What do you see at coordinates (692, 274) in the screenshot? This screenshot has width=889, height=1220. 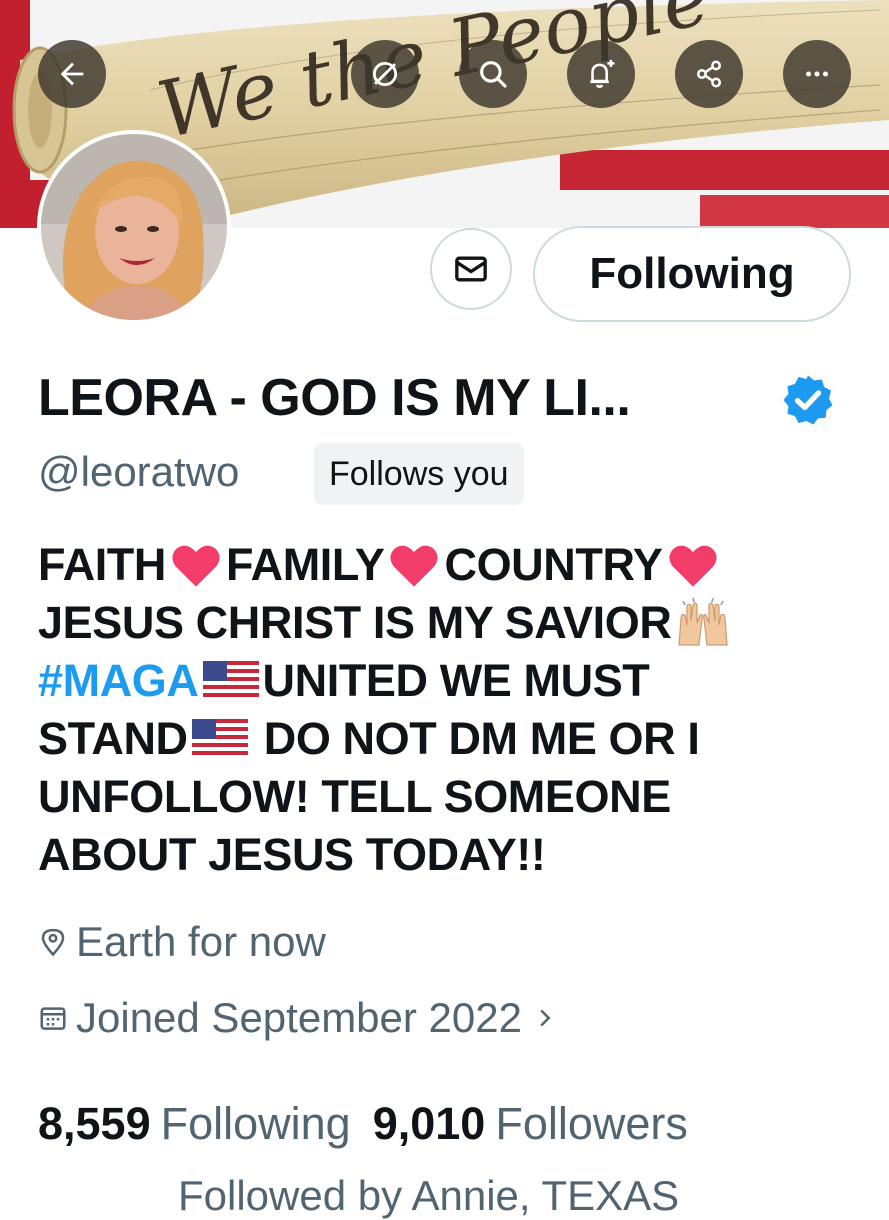 I see `following-button: Following` at bounding box center [692, 274].